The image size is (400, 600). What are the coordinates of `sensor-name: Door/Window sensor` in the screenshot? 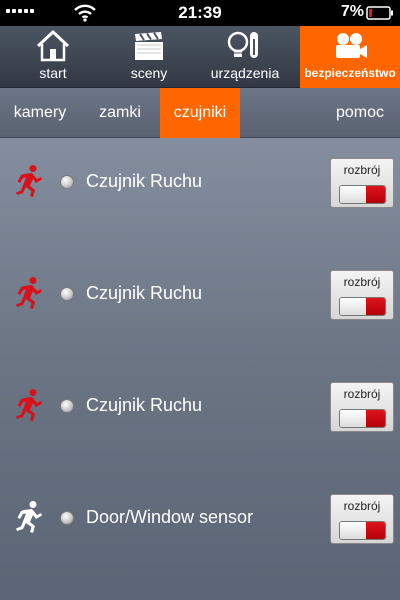 It's located at (170, 517).